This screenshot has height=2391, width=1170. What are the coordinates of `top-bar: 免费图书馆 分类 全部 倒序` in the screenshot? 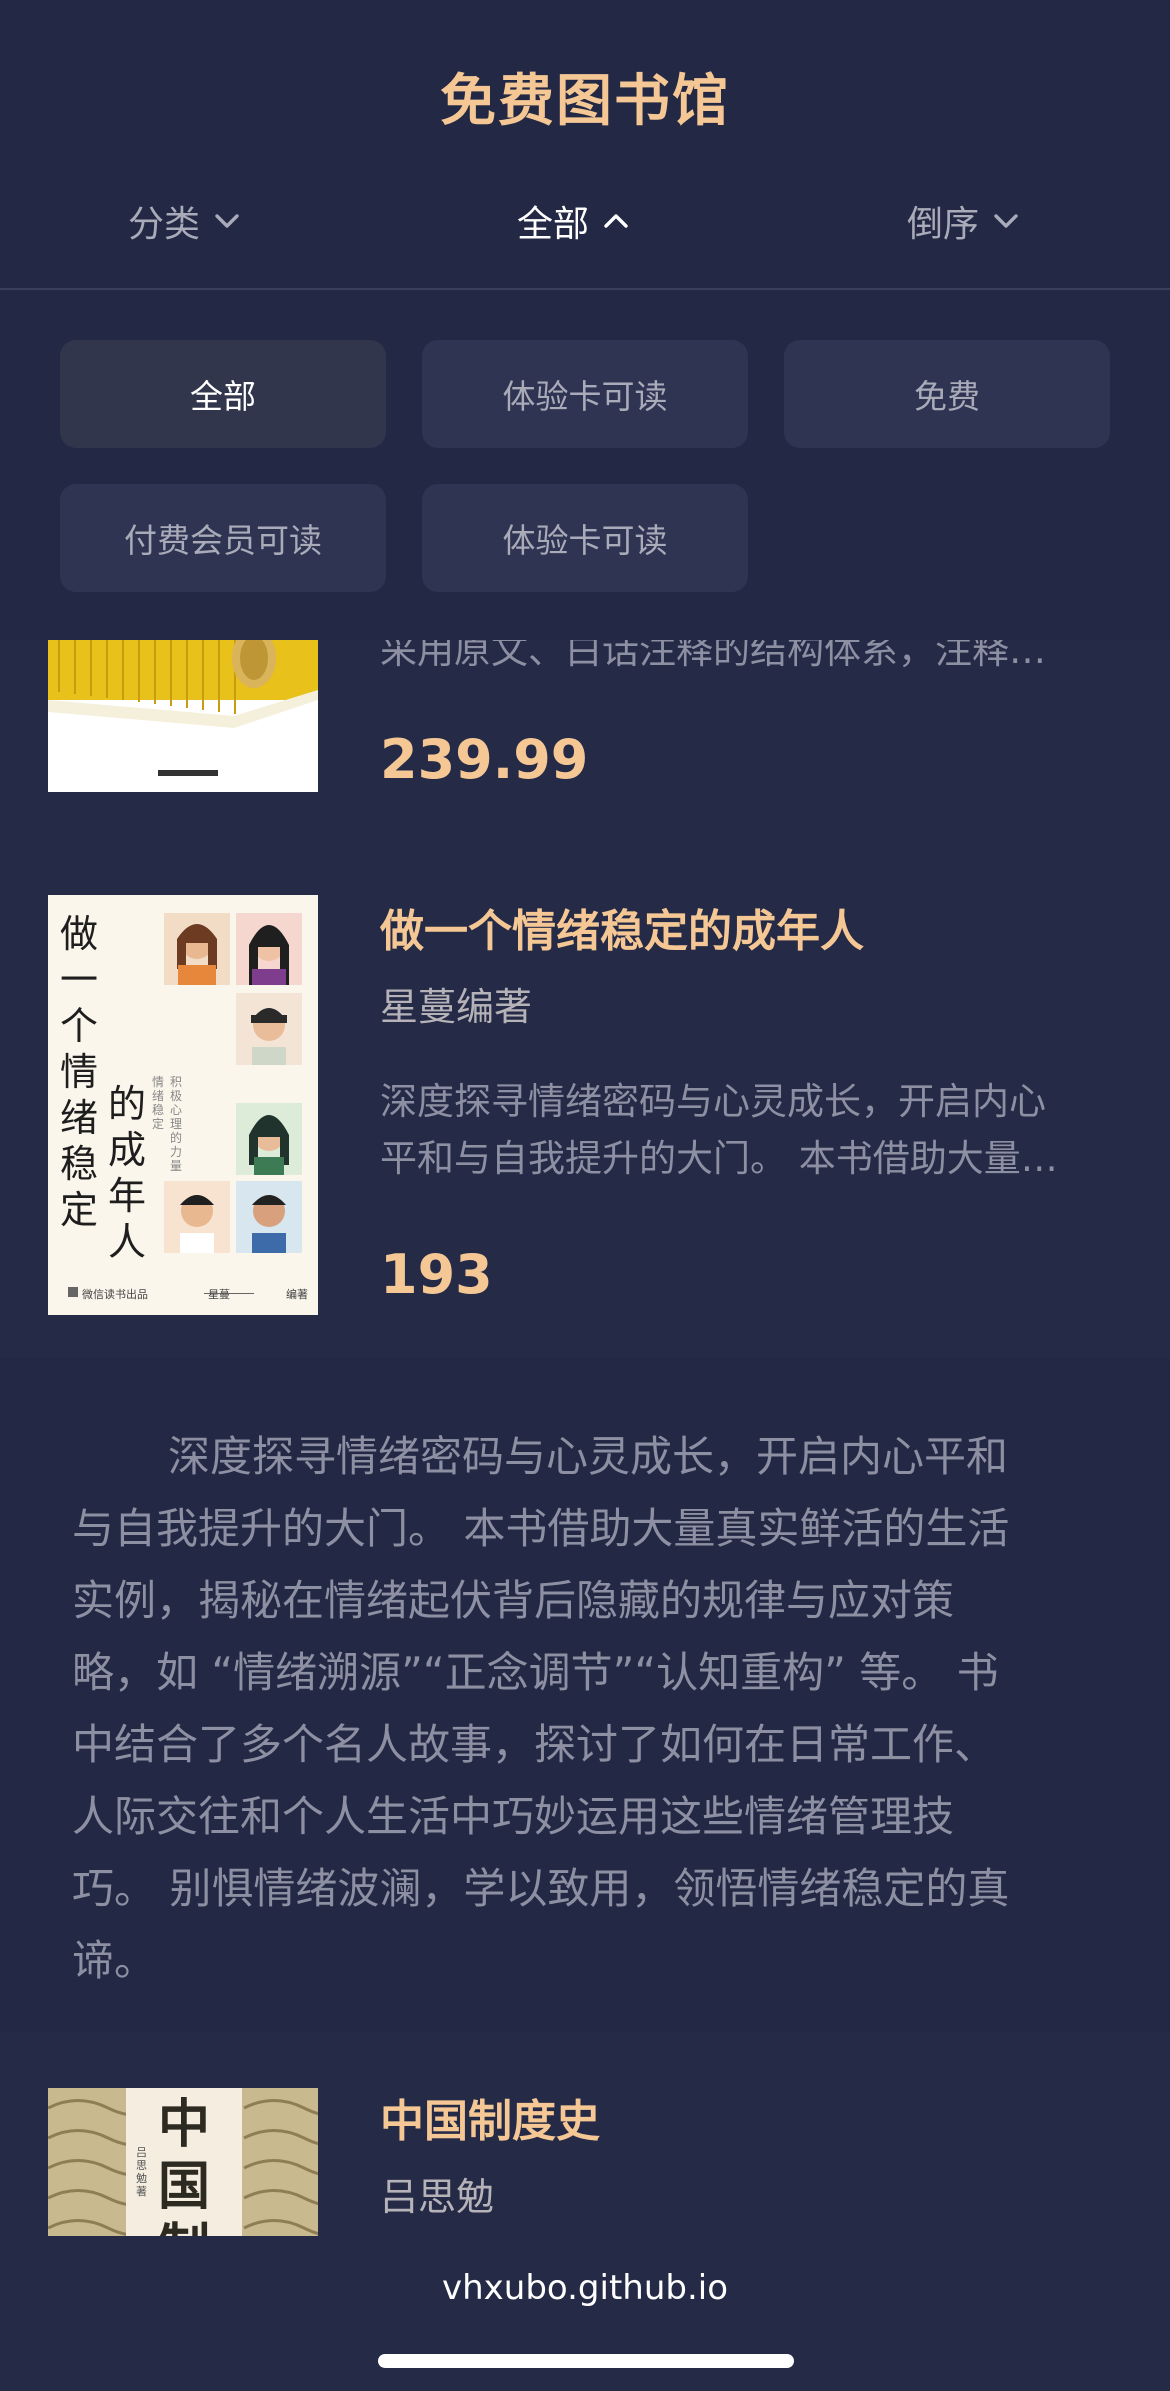 It's located at (585, 145).